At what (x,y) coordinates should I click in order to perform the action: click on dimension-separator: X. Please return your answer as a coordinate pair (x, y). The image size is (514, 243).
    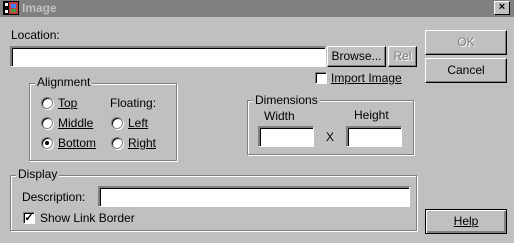
    Looking at the image, I should click on (330, 137).